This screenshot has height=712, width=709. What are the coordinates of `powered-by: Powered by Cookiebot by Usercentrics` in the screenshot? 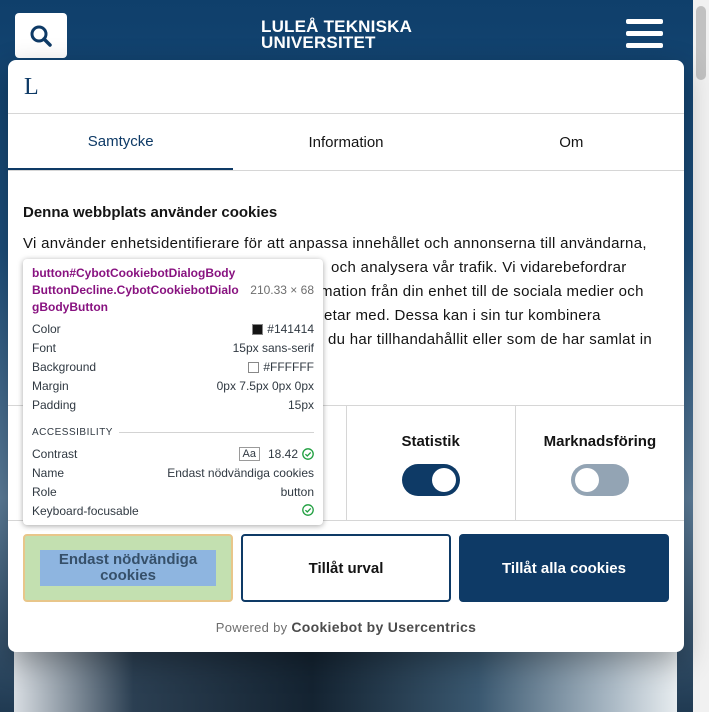 It's located at (346, 627).